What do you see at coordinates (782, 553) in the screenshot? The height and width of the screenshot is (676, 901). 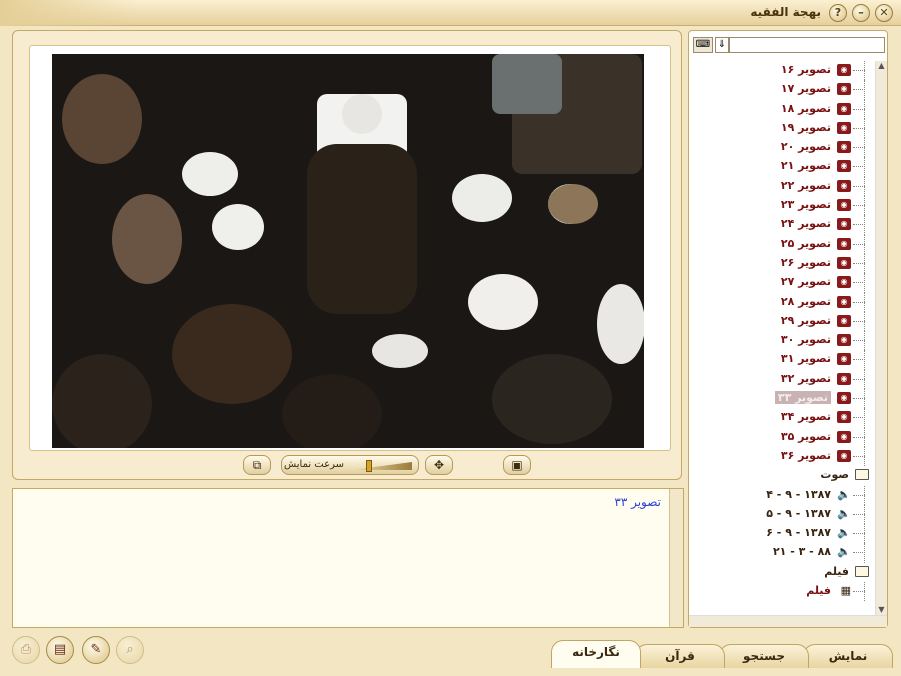 I see `tree-item-audio: 🔈 ۸۸ - ۳ - ۲۱` at bounding box center [782, 553].